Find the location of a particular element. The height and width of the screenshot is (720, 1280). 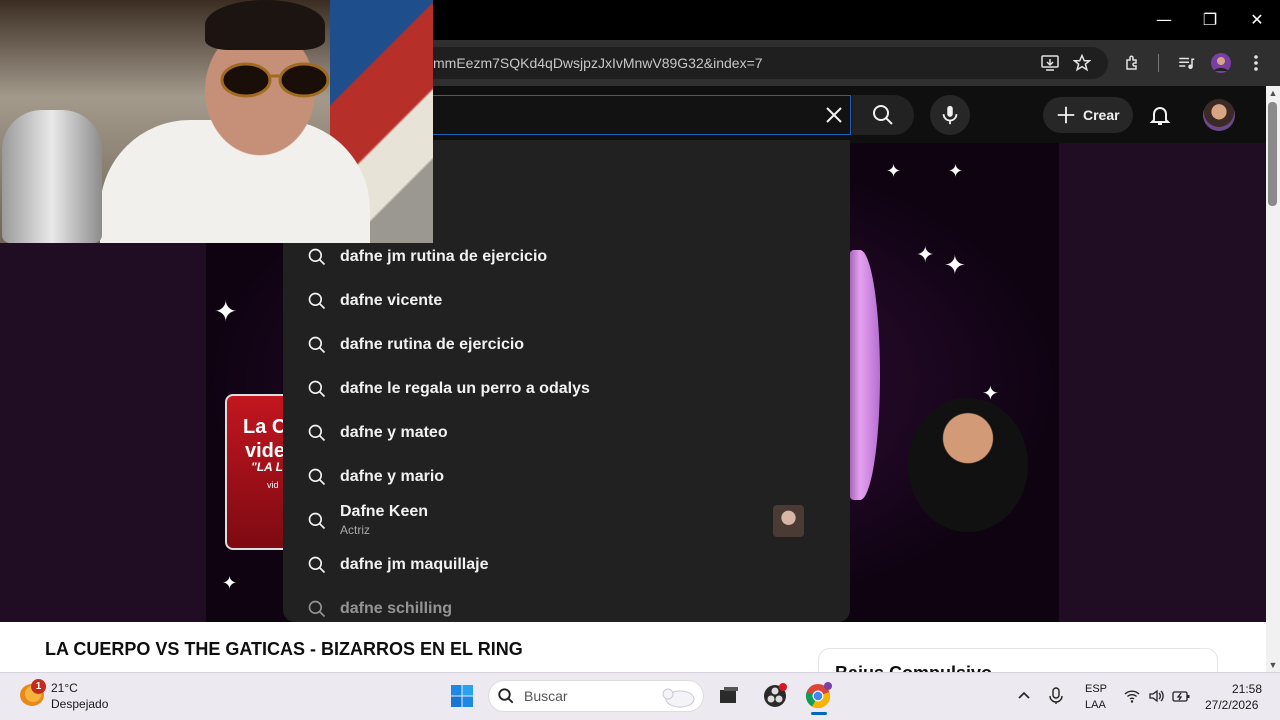

minimize-icon: — is located at coordinates (1164, 20).